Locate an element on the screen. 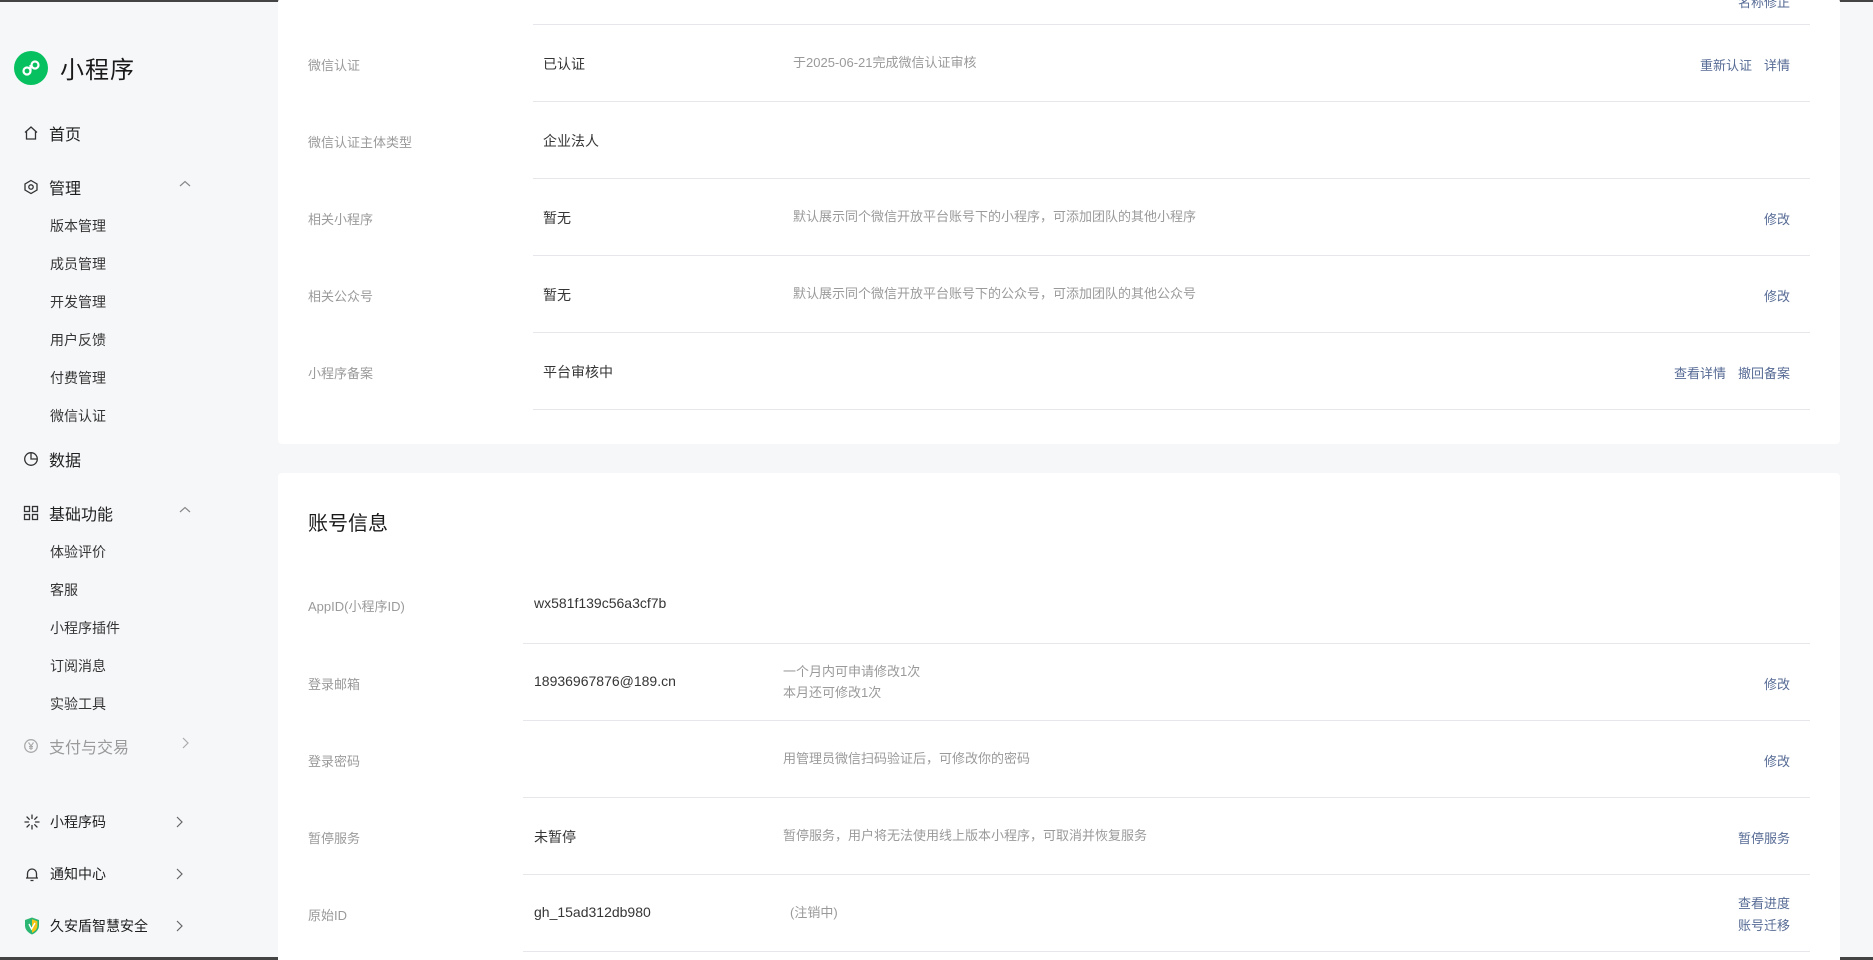  row-value: 平台审核中 is located at coordinates (578, 372).